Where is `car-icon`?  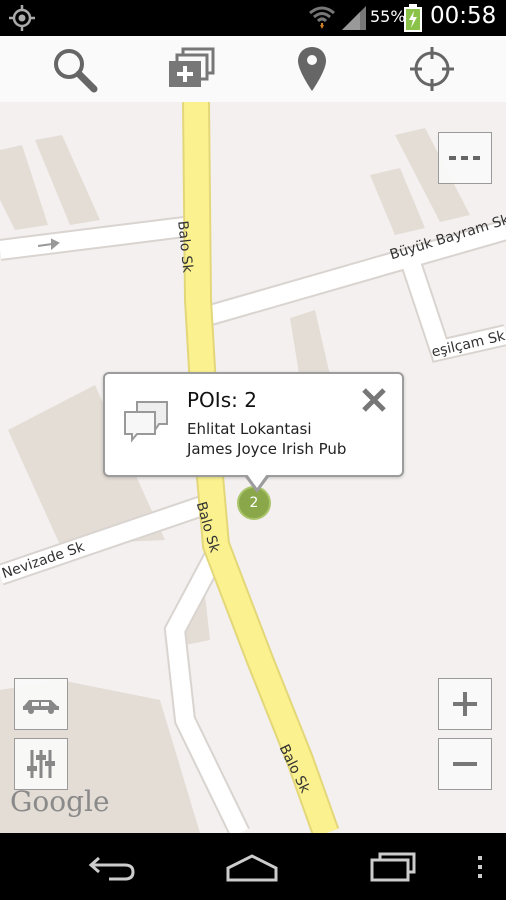 car-icon is located at coordinates (41, 707).